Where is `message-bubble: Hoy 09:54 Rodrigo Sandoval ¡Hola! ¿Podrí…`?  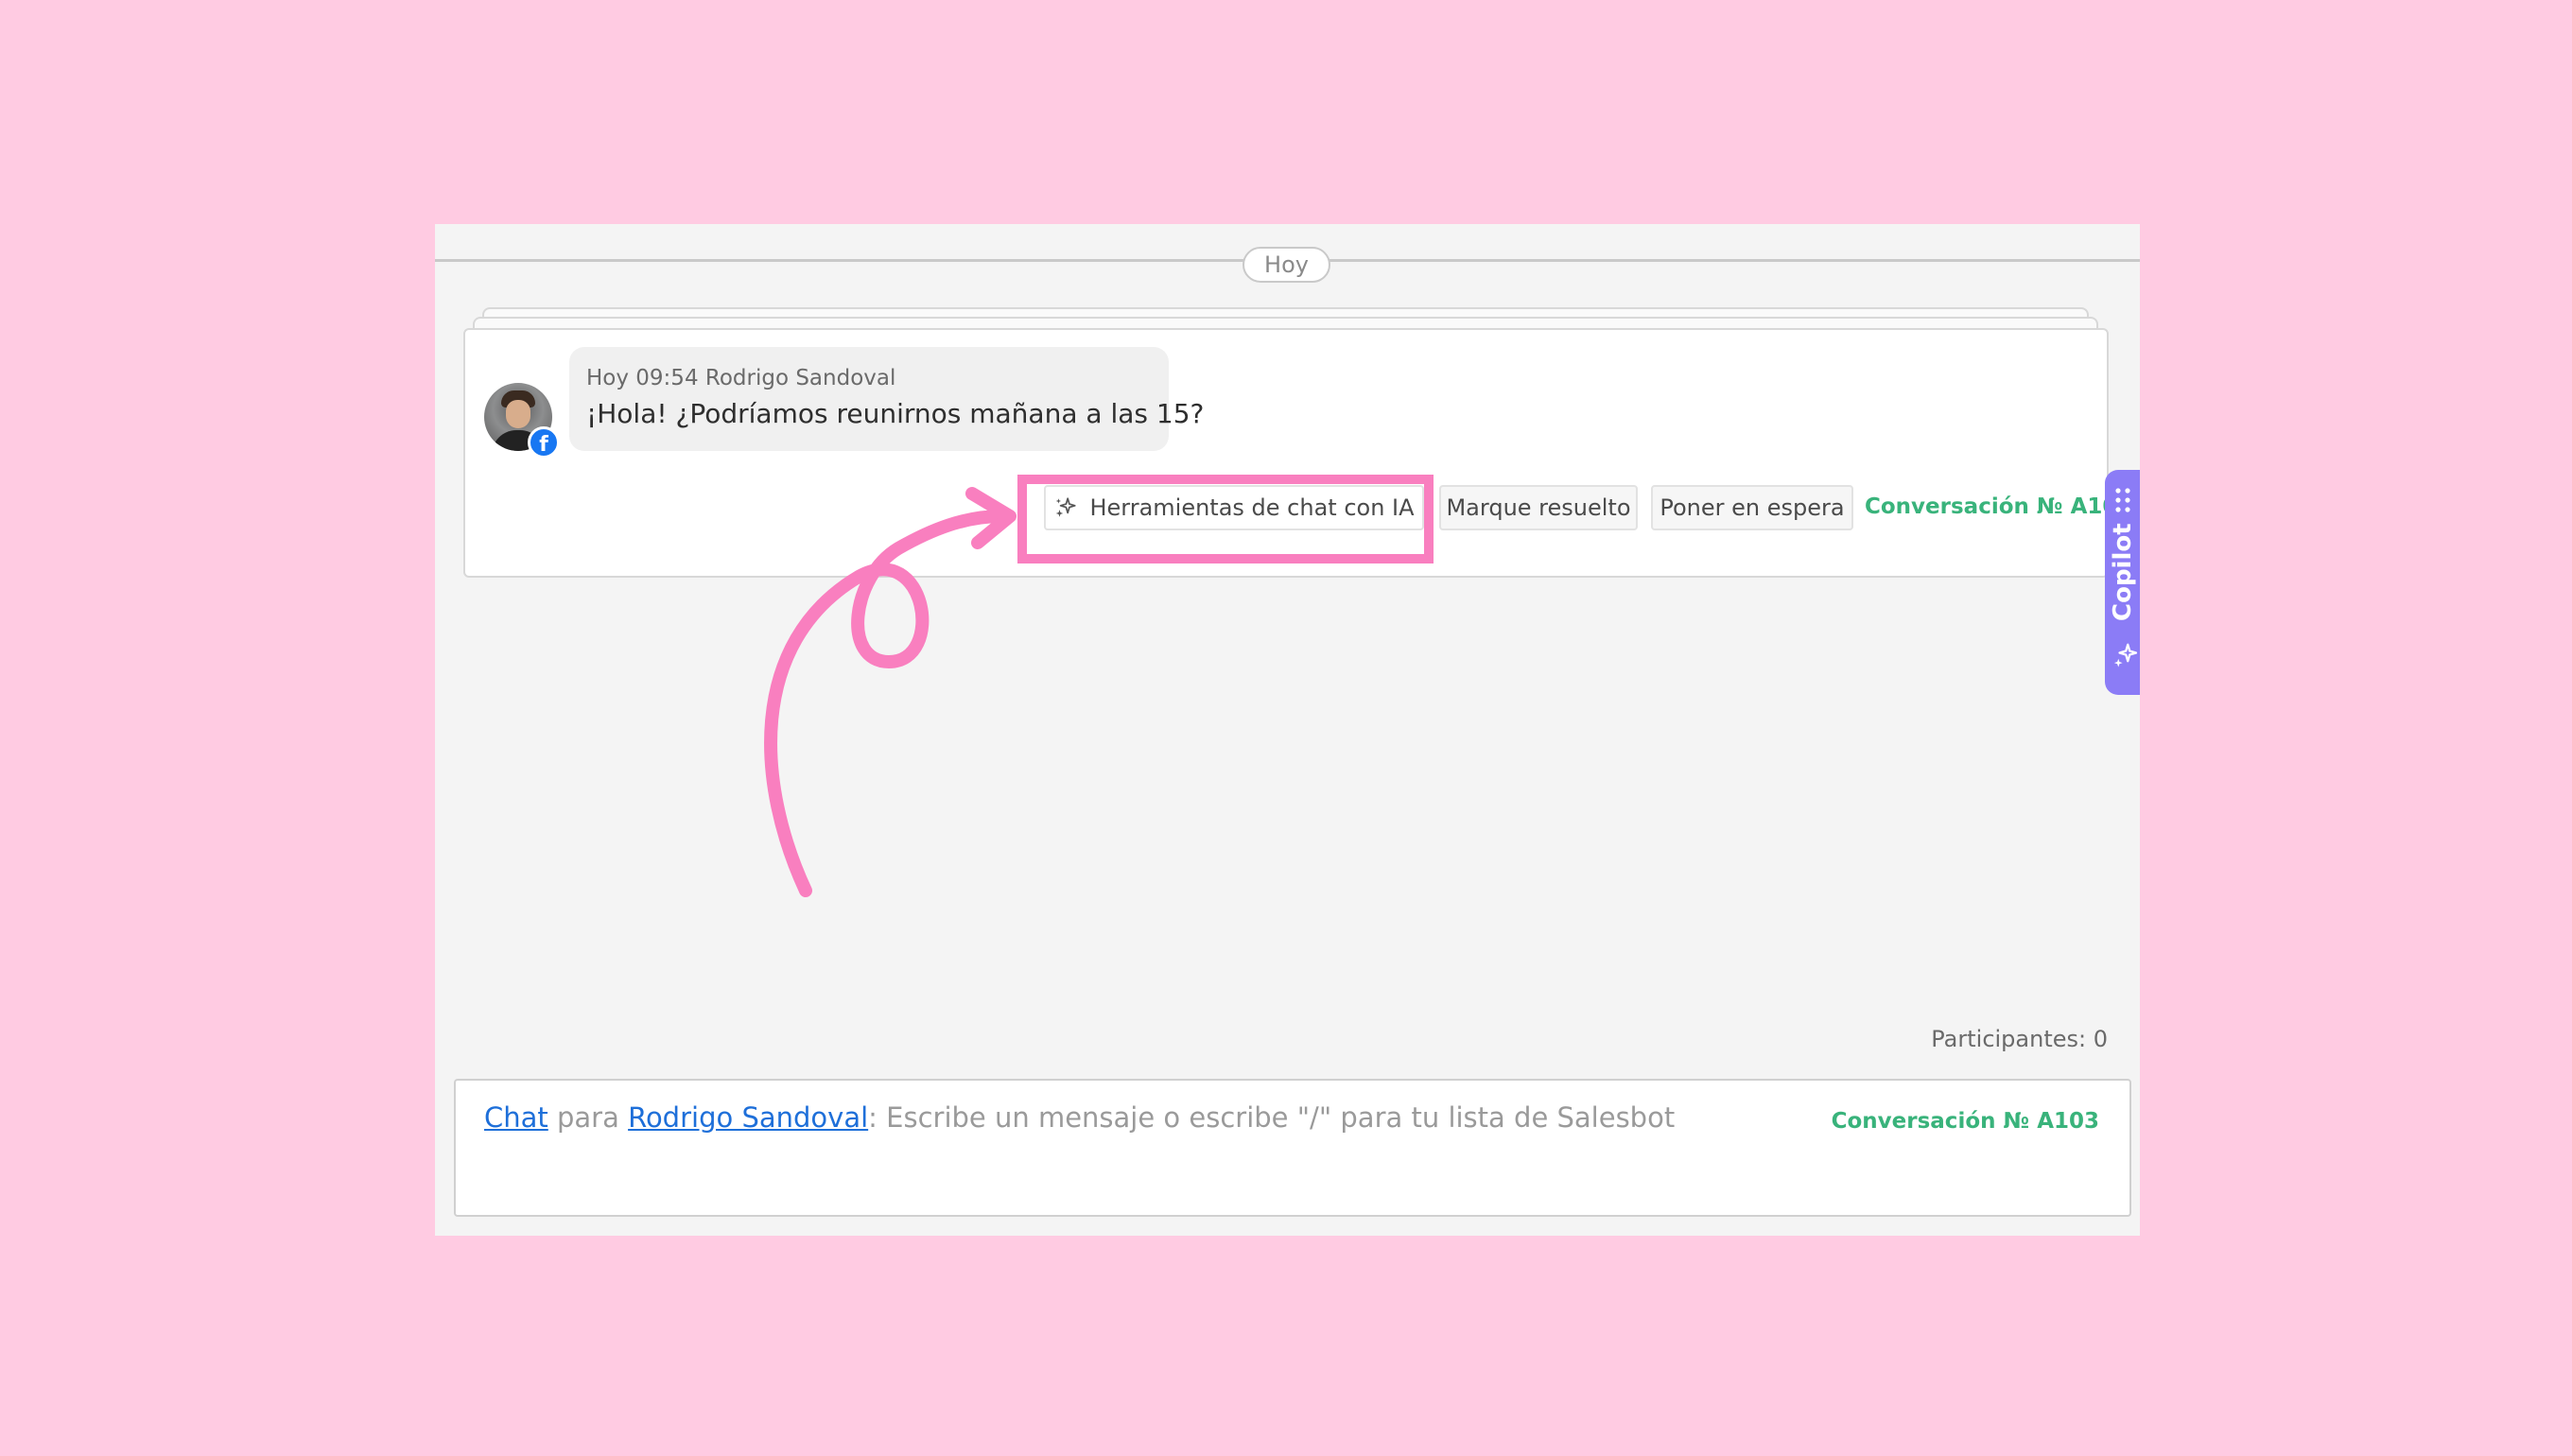
message-bubble: Hoy 09:54 Rodrigo Sandoval ¡Hola! ¿Podrí… is located at coordinates (887, 399).